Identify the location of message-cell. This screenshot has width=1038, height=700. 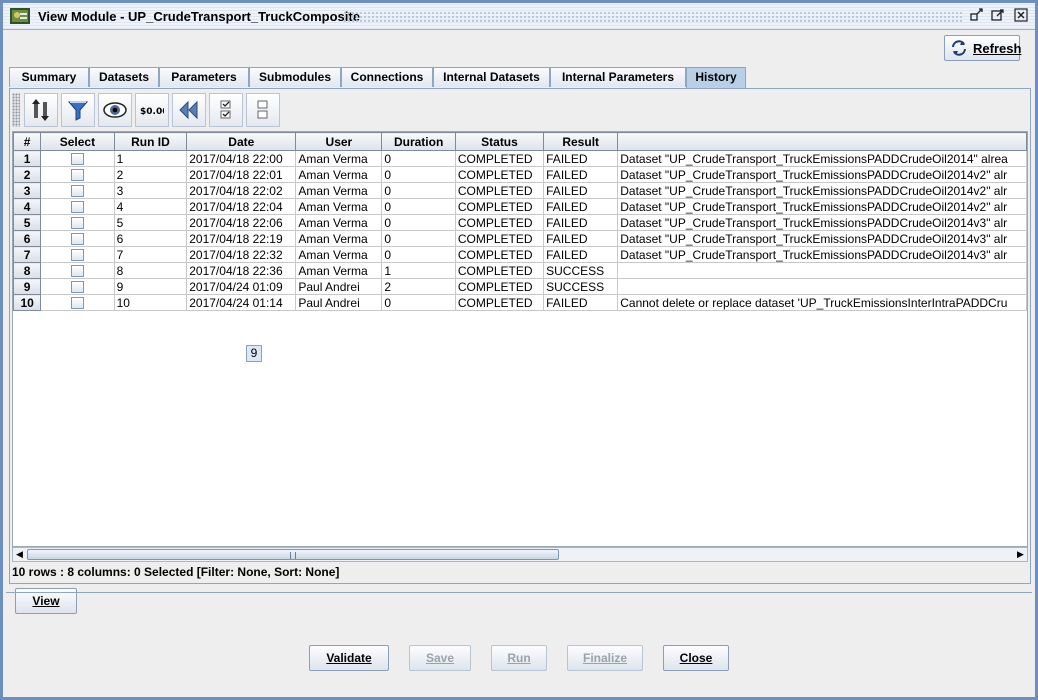
(822, 270).